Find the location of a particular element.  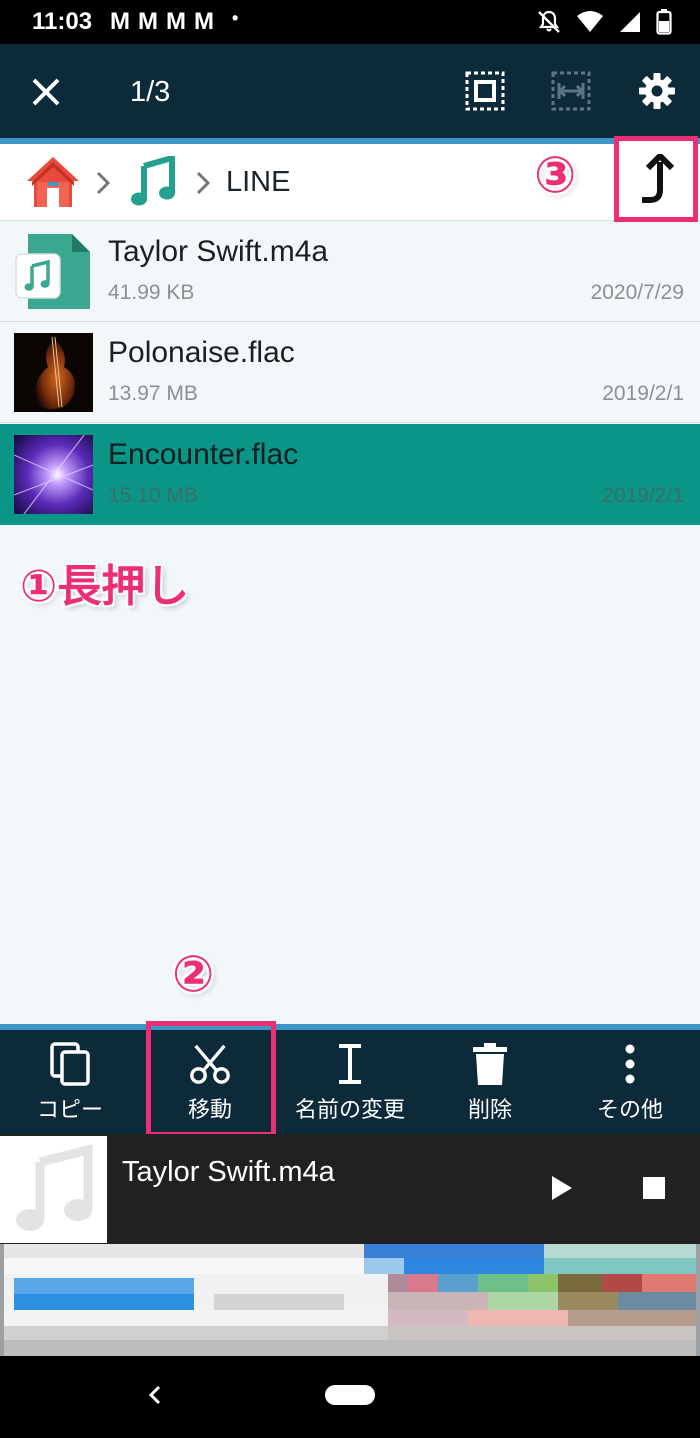

music-file-icon is located at coordinates (52, 271).